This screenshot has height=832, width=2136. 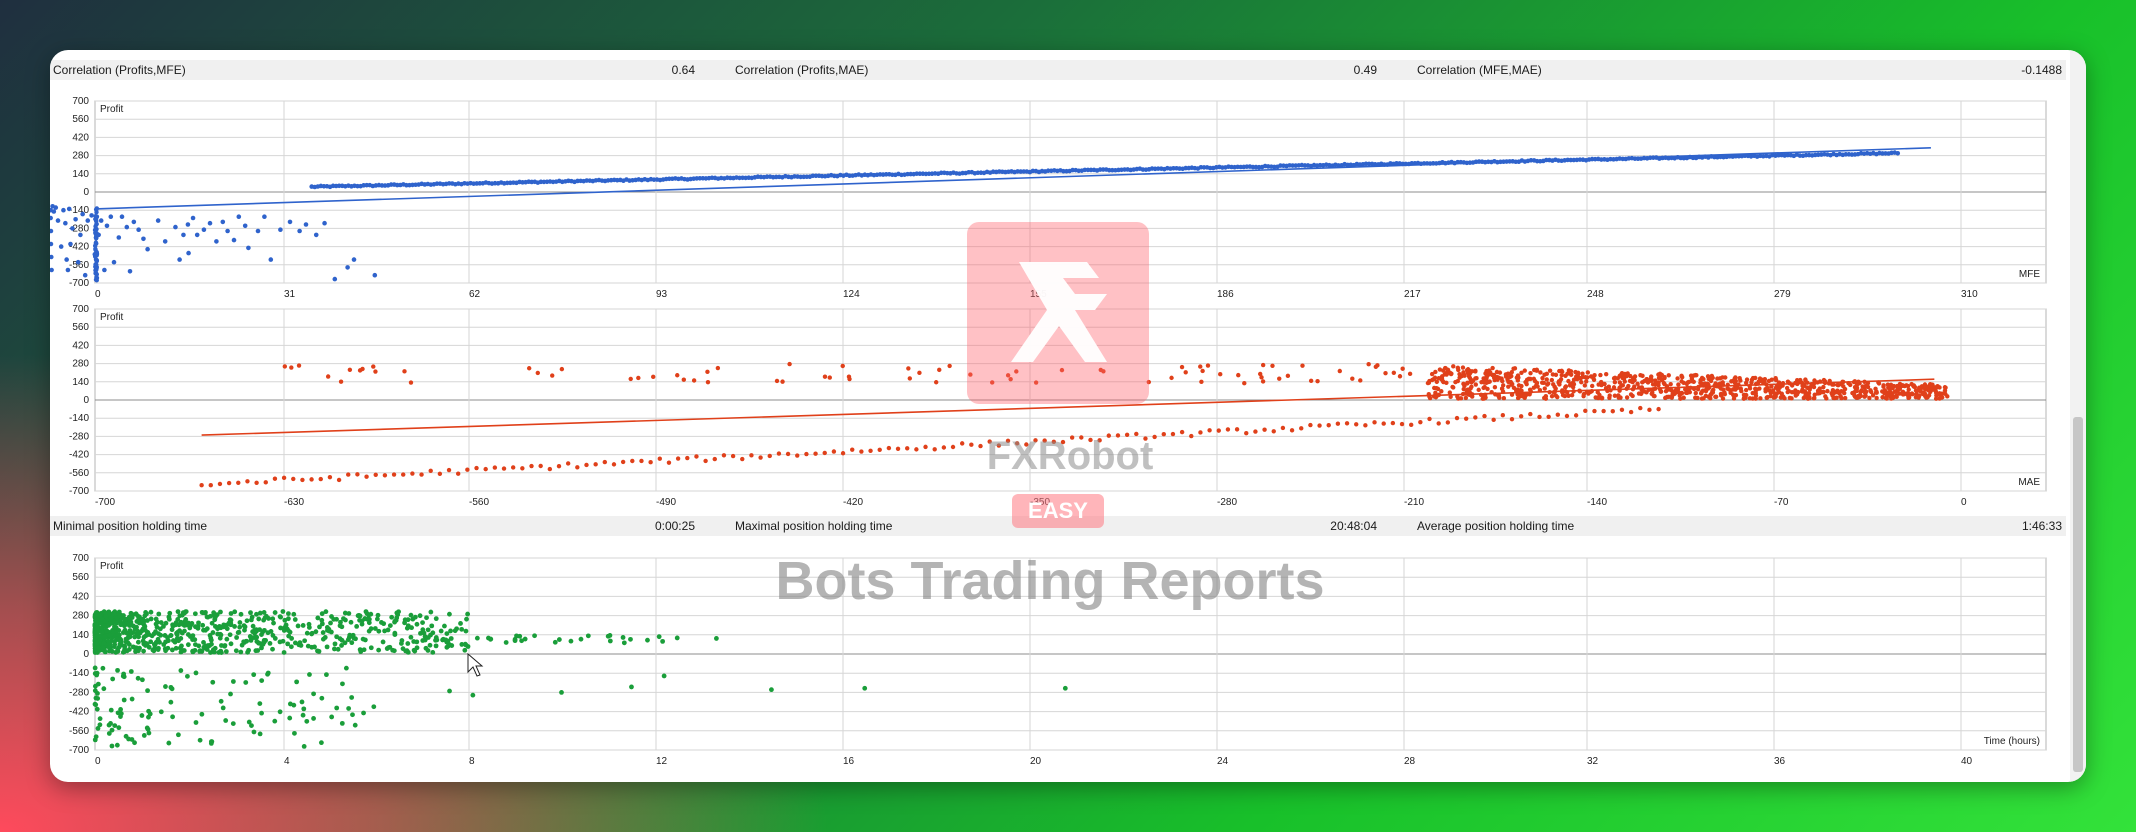 I want to click on vertical-scrollbar, so click(x=2078, y=416).